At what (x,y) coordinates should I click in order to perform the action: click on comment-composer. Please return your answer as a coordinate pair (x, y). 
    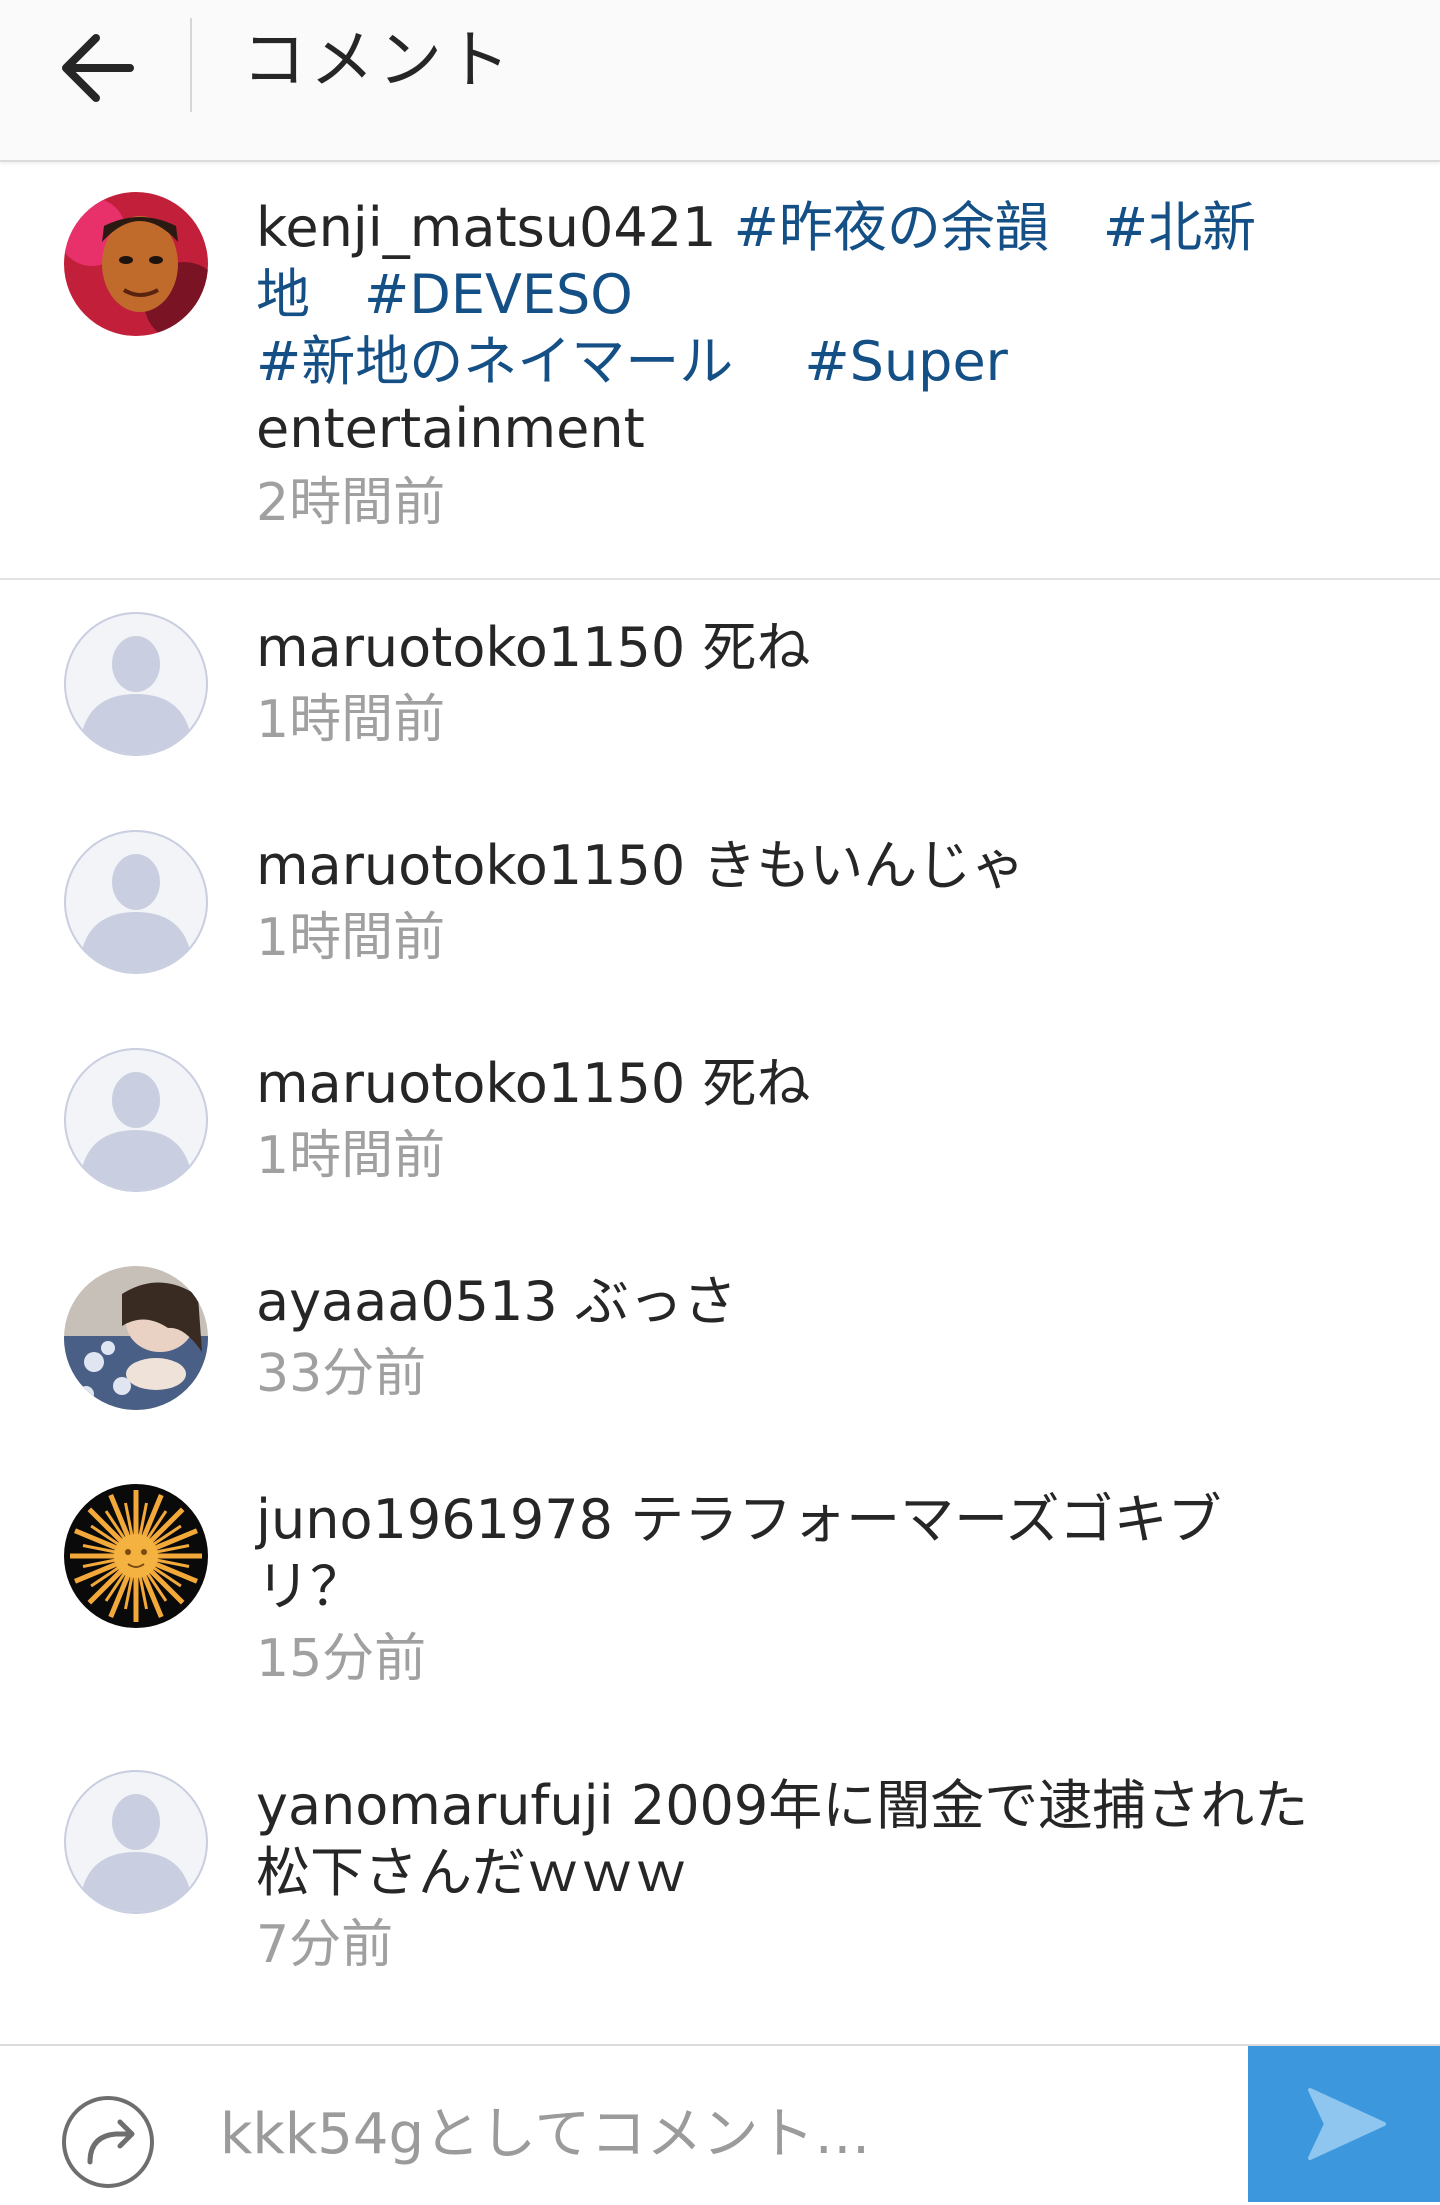
    Looking at the image, I should click on (720, 2123).